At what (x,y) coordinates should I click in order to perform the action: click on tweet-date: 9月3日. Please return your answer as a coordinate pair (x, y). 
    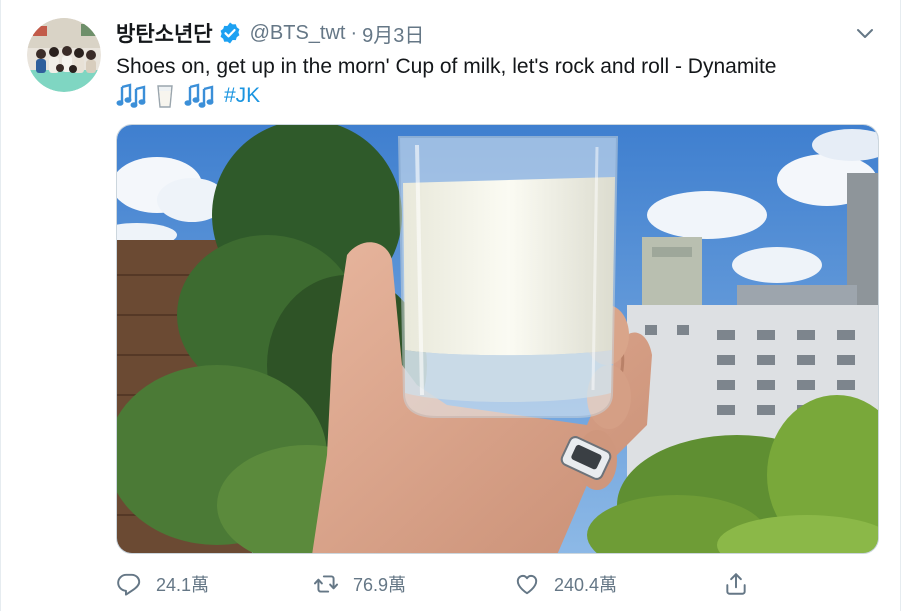
    Looking at the image, I should click on (393, 33).